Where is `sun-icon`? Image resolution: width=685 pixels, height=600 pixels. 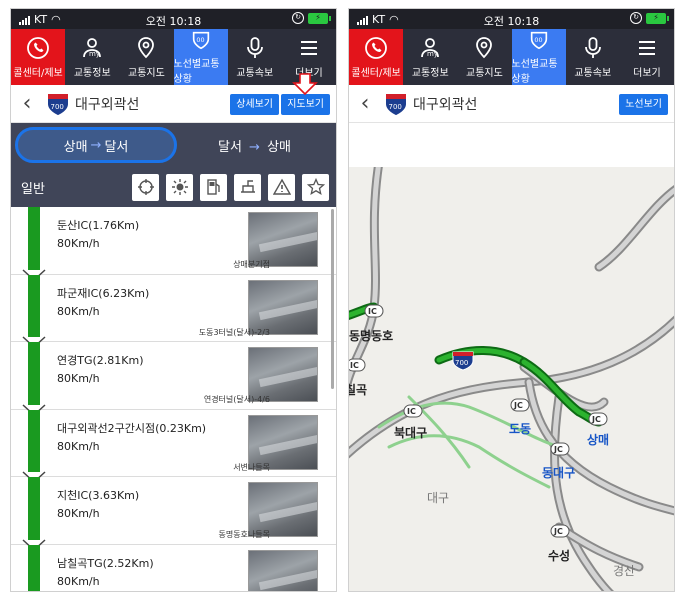 sun-icon is located at coordinates (179, 187).